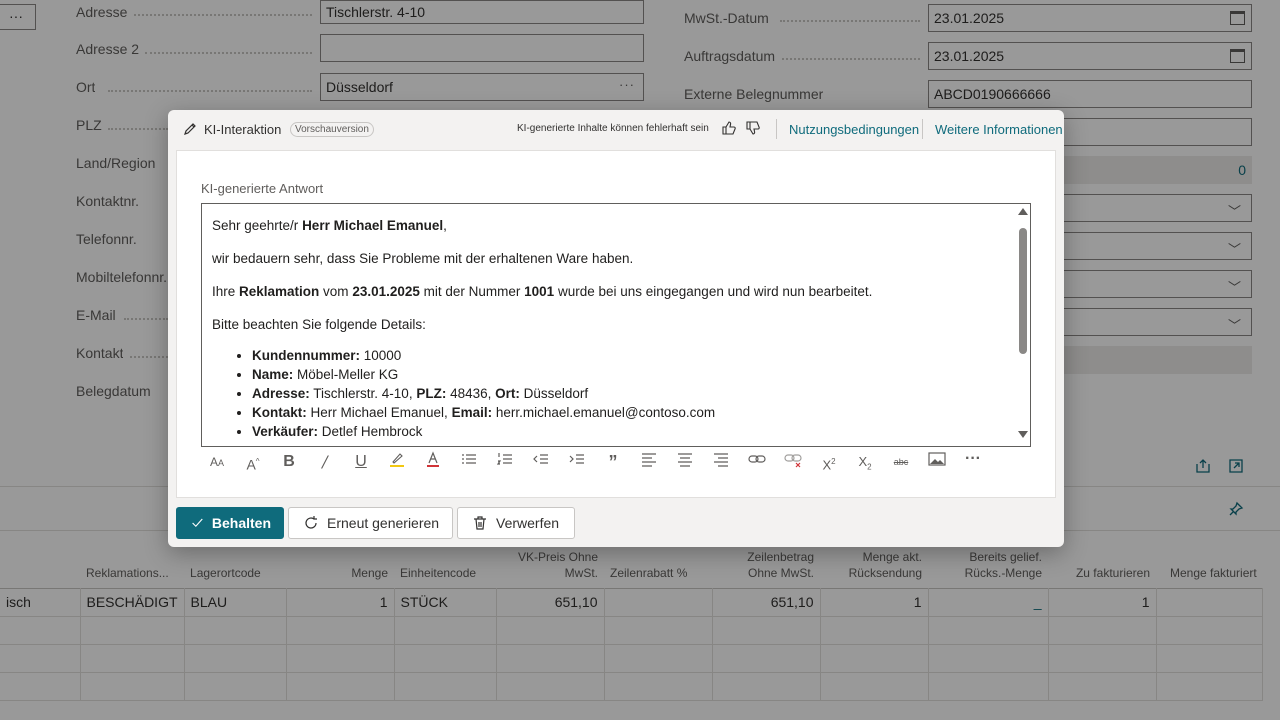 This screenshot has height=720, width=1280. What do you see at coordinates (937, 462) in the screenshot?
I see `image-icon` at bounding box center [937, 462].